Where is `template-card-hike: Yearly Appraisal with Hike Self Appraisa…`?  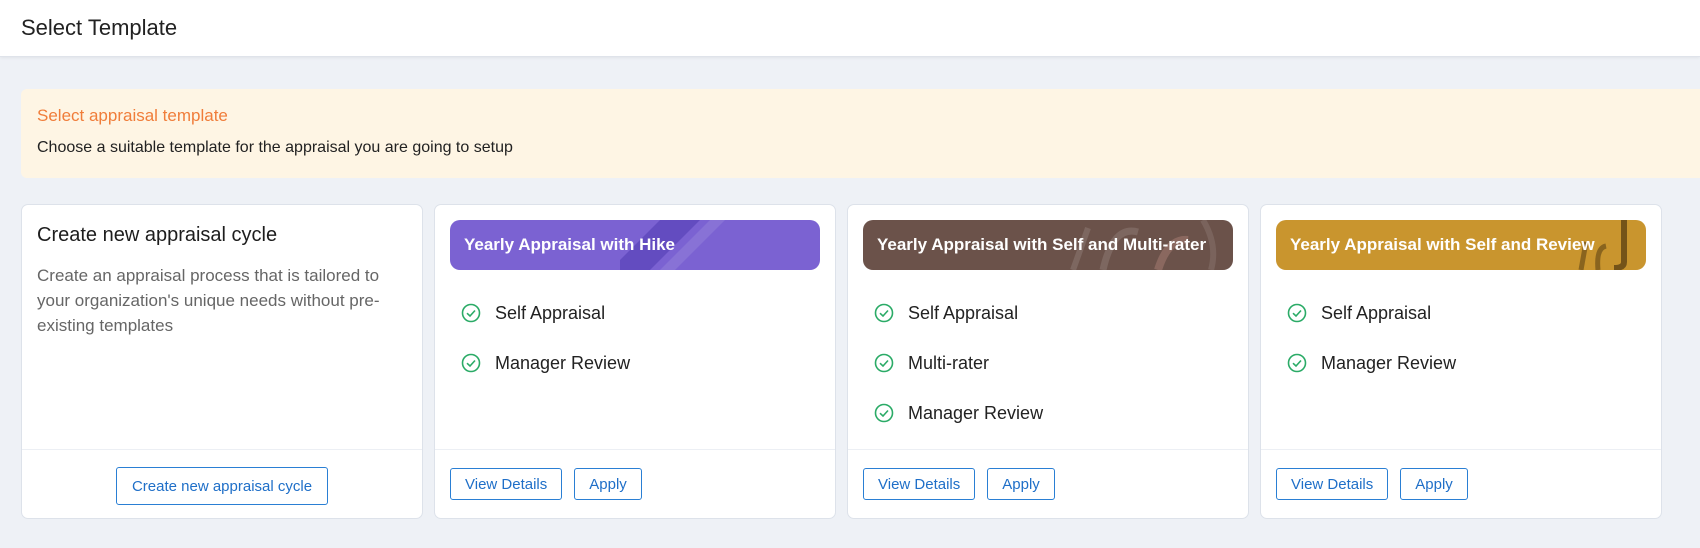 template-card-hike: Yearly Appraisal with Hike Self Appraisa… is located at coordinates (635, 361).